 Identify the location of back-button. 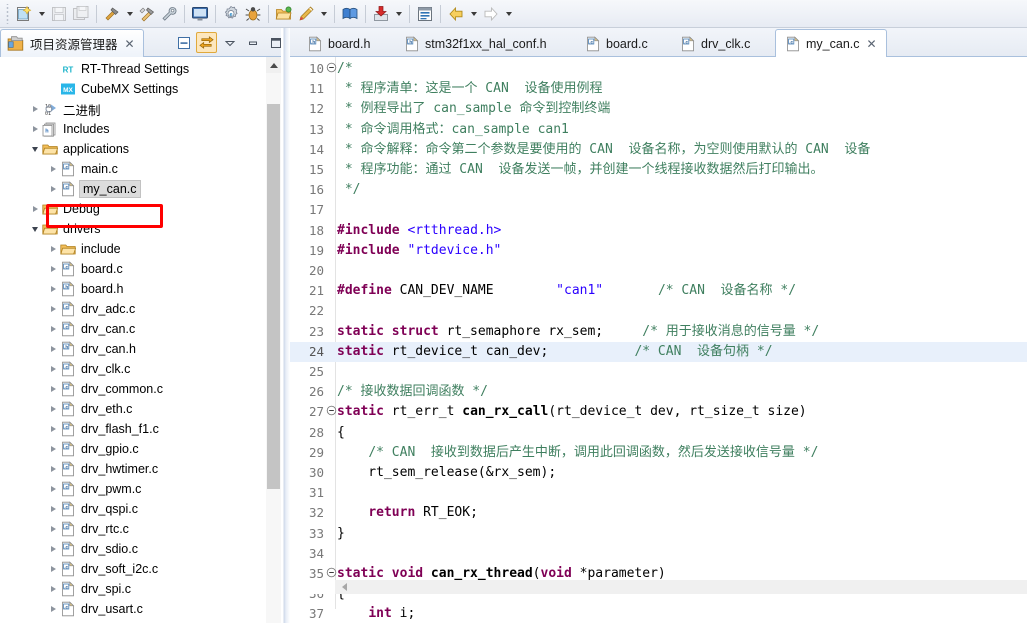
(456, 14).